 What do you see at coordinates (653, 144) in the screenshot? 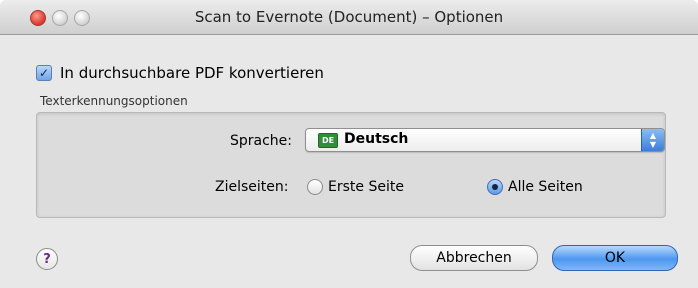
I see `select-down-arrow: ▼` at bounding box center [653, 144].